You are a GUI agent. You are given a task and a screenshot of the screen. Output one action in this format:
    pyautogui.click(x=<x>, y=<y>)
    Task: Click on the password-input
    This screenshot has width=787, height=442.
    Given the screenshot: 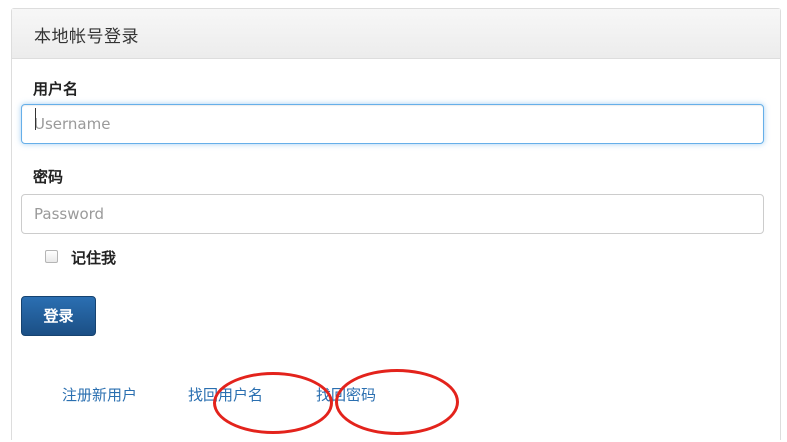 What is the action you would take?
    pyautogui.click(x=392, y=214)
    